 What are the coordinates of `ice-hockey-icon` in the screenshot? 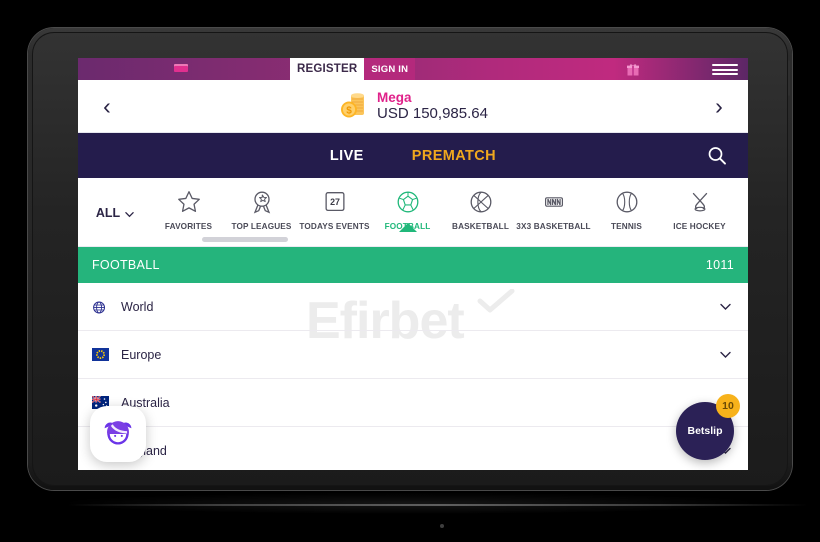 It's located at (700, 202).